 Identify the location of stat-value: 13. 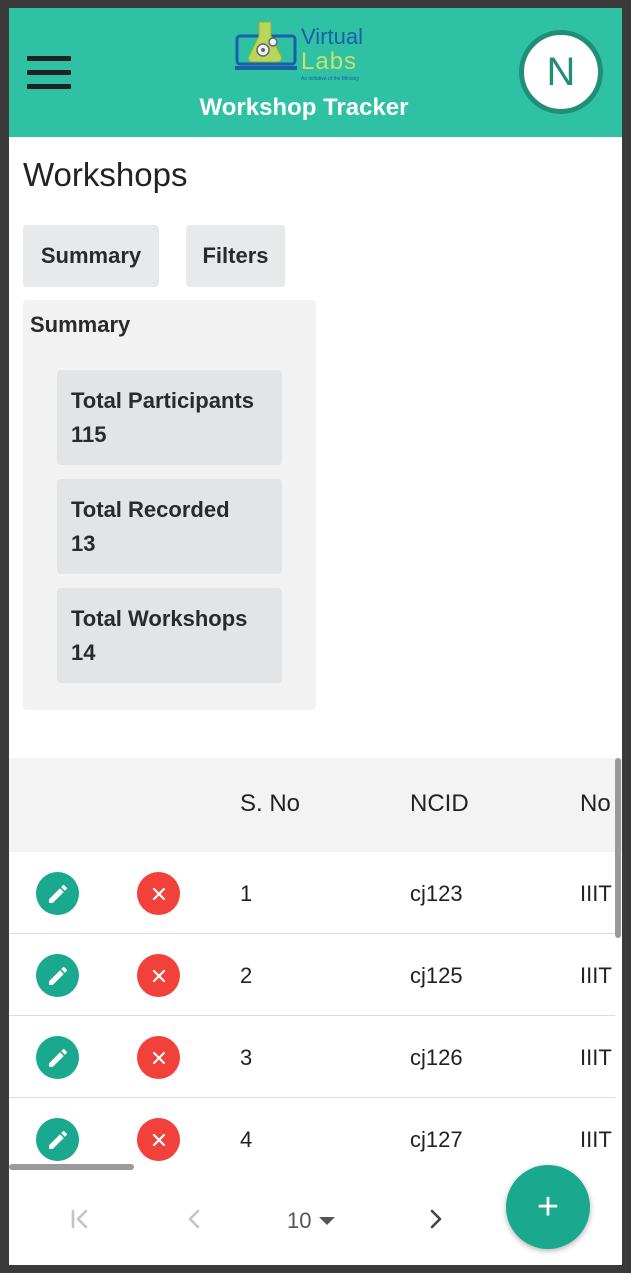
(83, 543).